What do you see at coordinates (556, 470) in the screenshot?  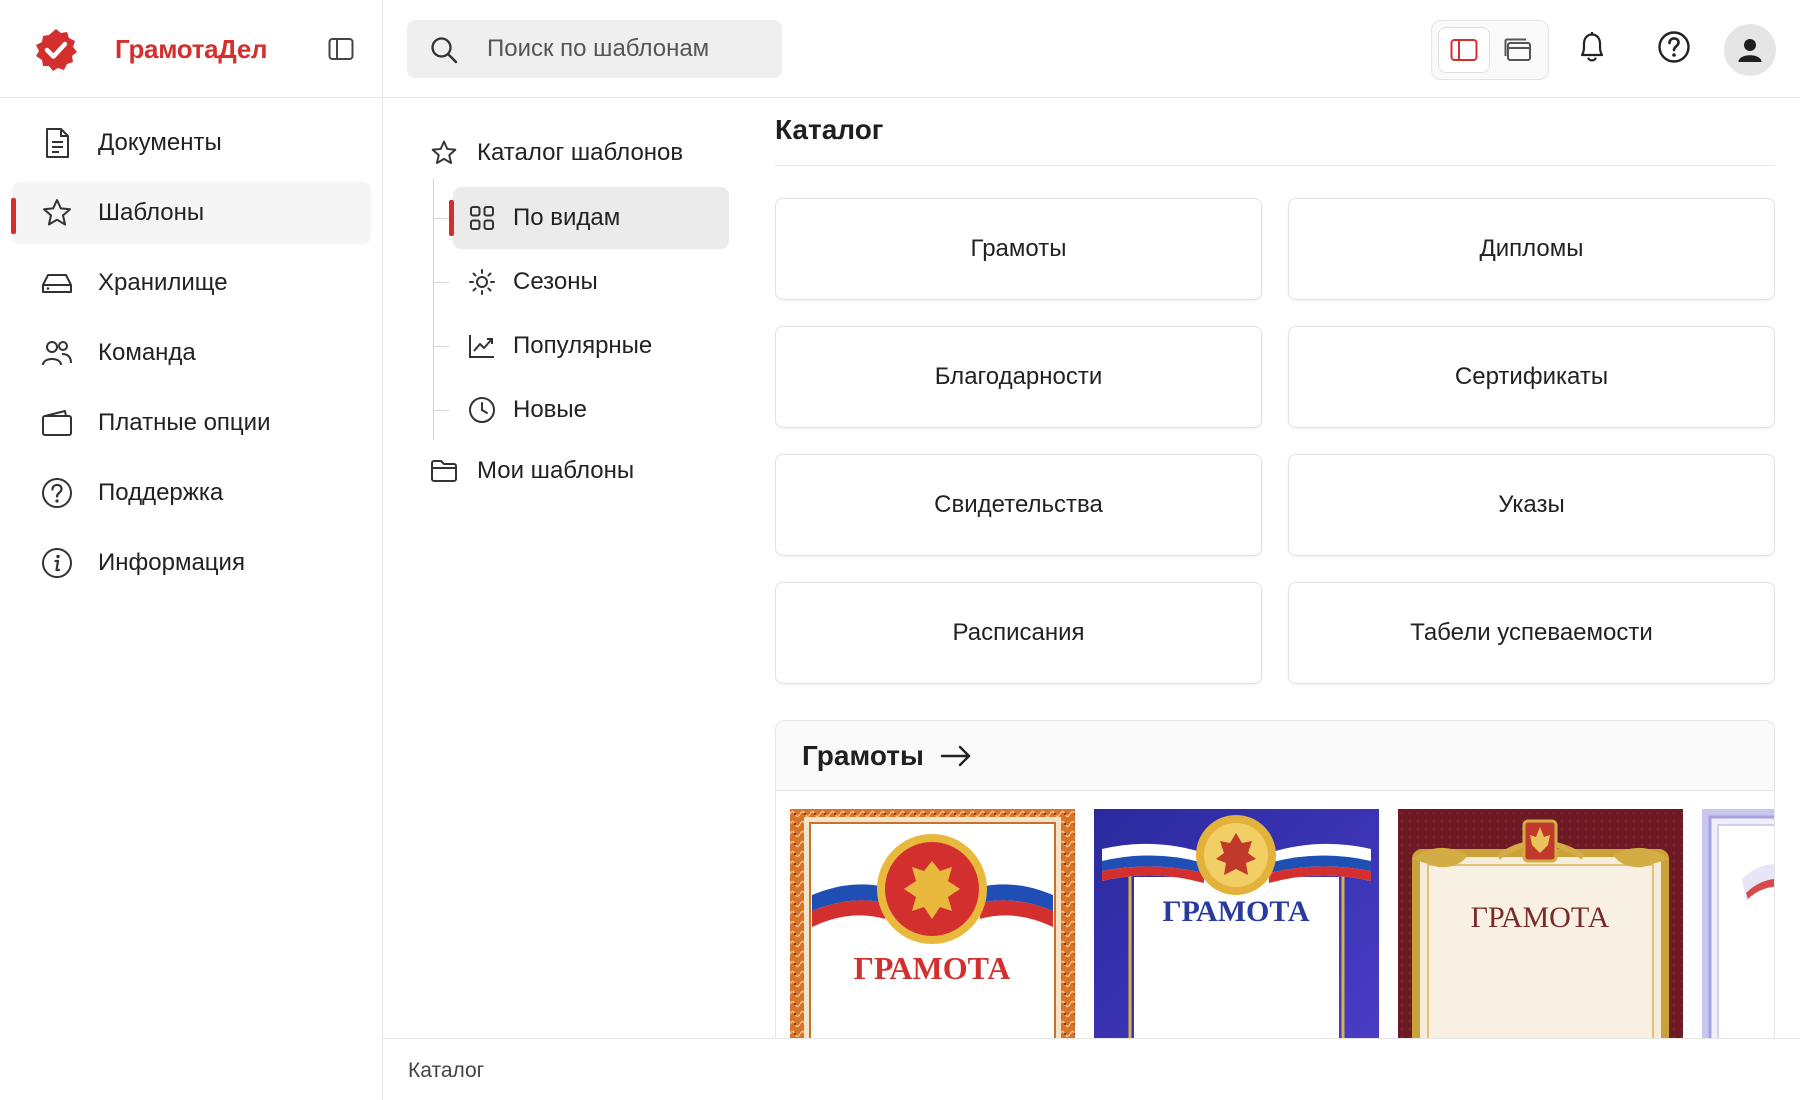 I see `tree-item-label: Мои шаблоны` at bounding box center [556, 470].